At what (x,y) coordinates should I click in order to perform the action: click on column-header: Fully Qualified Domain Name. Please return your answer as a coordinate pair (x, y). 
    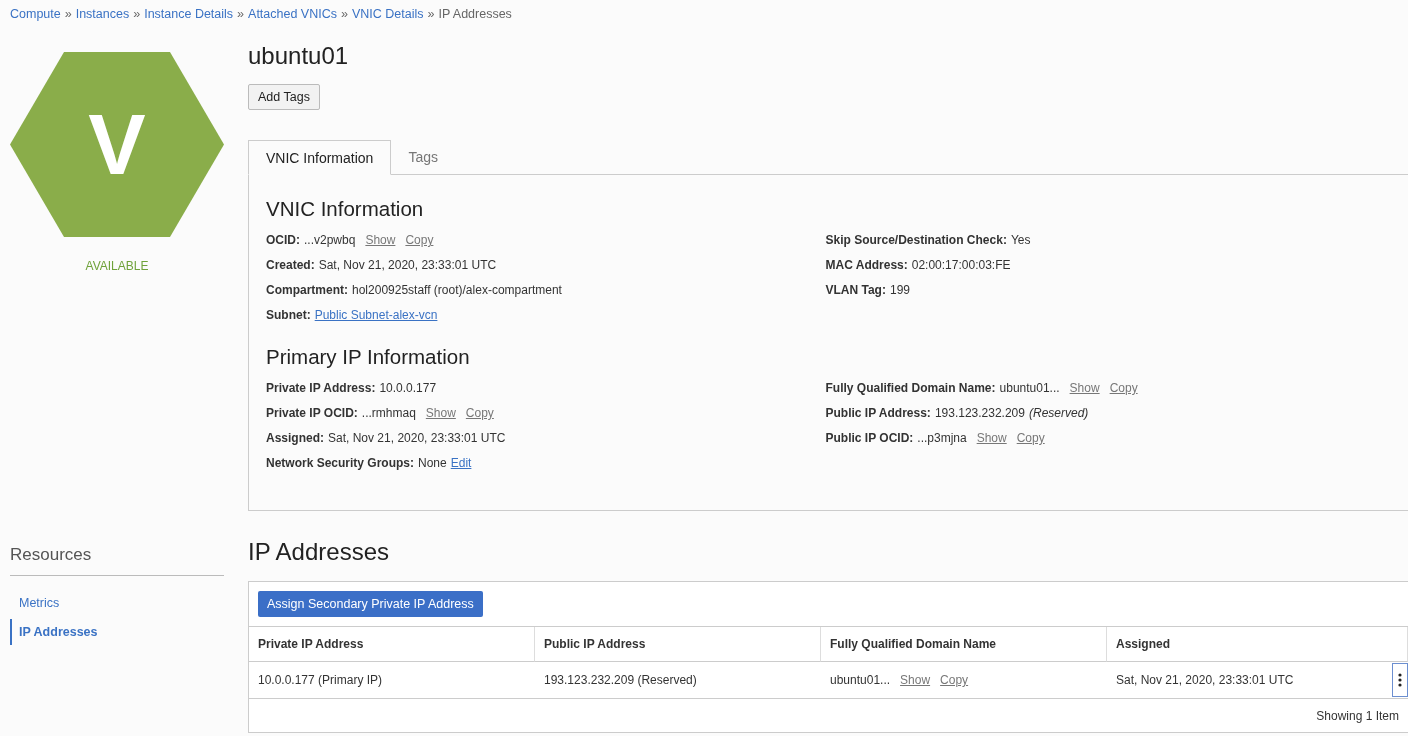
    Looking at the image, I should click on (964, 644).